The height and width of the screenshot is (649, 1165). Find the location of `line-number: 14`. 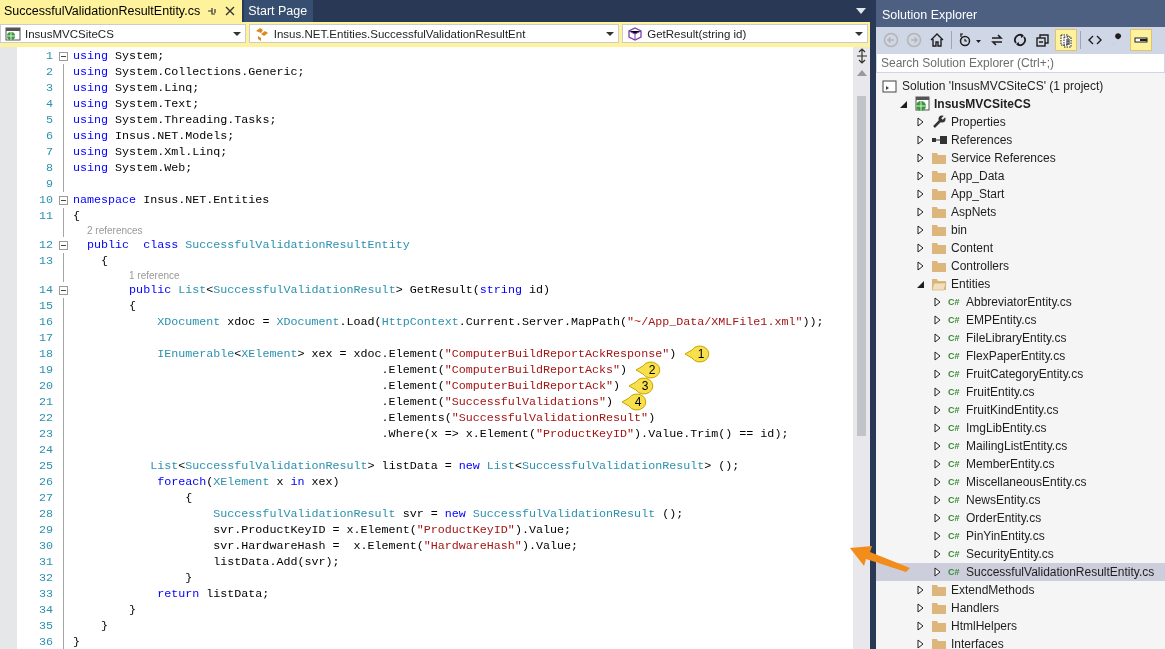

line-number: 14 is located at coordinates (45, 290).